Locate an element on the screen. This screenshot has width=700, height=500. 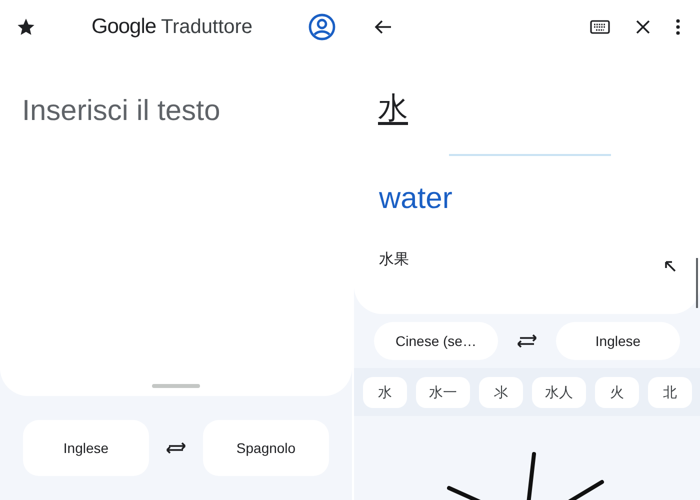
close-icon is located at coordinates (643, 27).